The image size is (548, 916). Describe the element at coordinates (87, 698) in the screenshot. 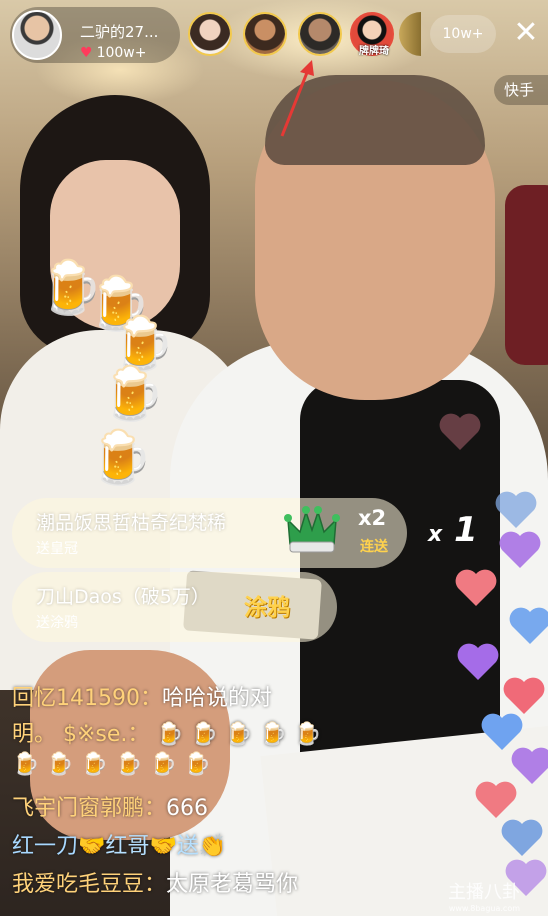

I see `comment-username: 回忆141590：` at that location.